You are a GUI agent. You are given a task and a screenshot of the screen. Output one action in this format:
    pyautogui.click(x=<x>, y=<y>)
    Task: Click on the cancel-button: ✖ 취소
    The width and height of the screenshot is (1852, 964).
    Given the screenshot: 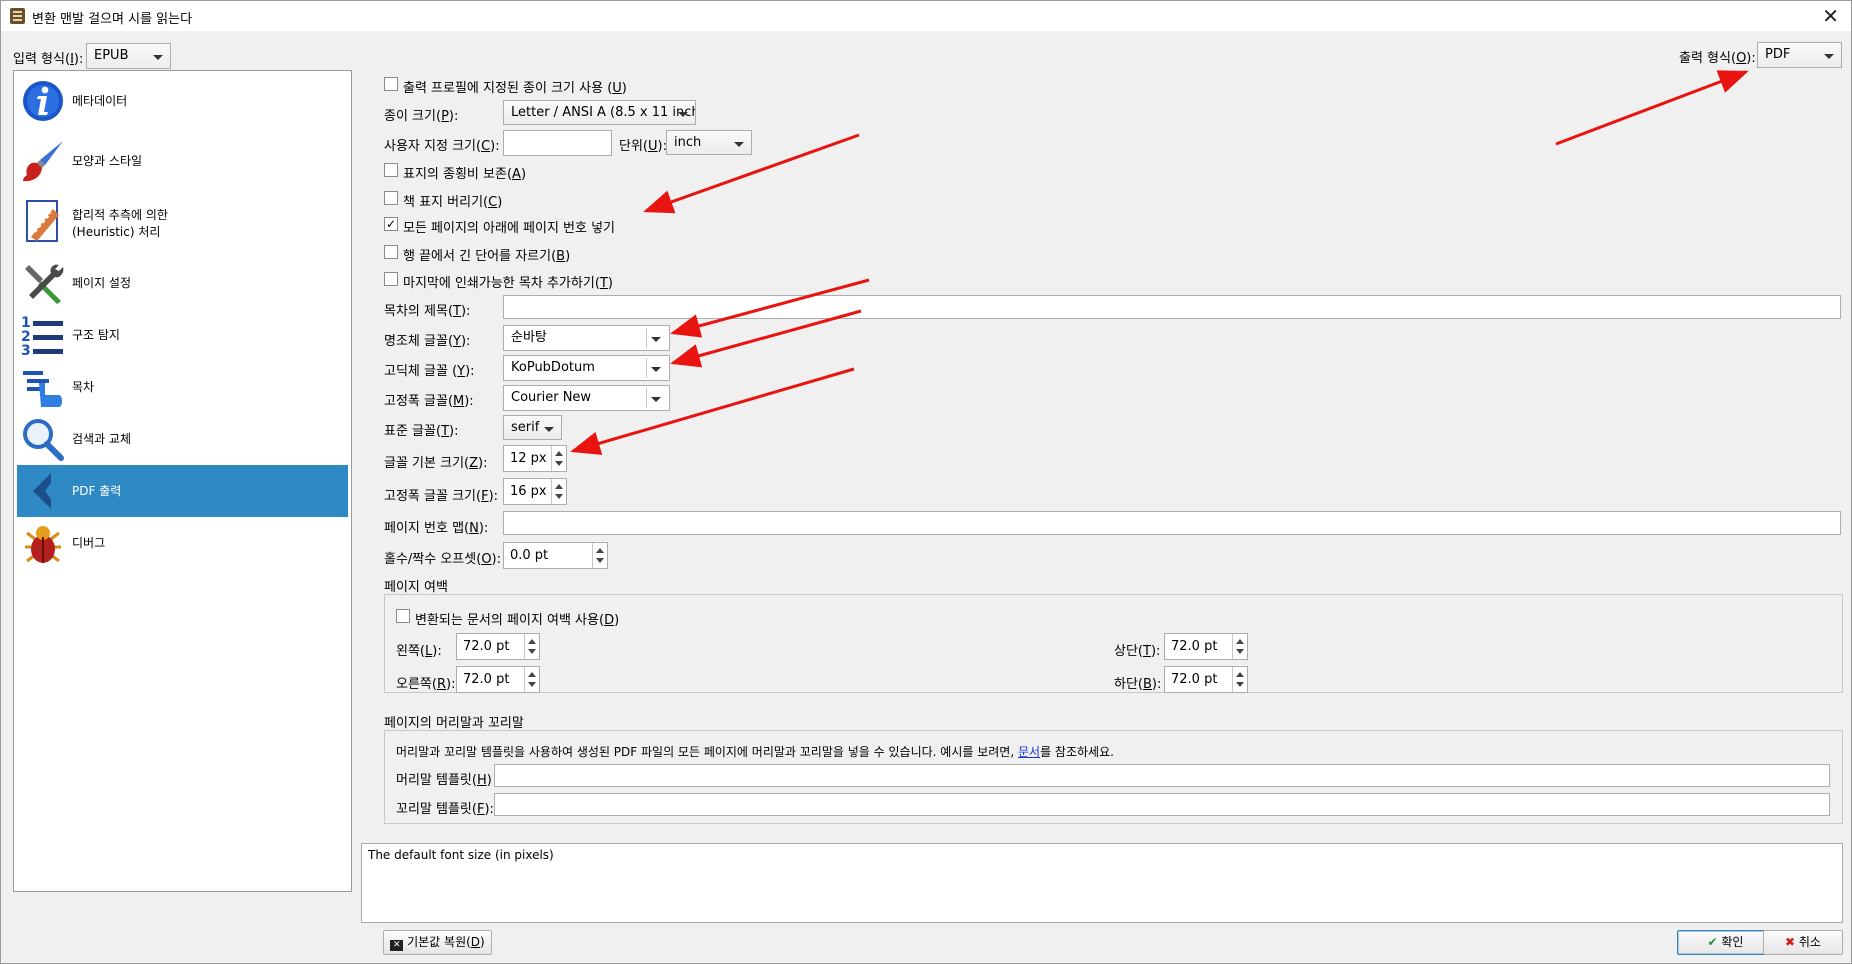 What is the action you would take?
    pyautogui.click(x=1803, y=942)
    